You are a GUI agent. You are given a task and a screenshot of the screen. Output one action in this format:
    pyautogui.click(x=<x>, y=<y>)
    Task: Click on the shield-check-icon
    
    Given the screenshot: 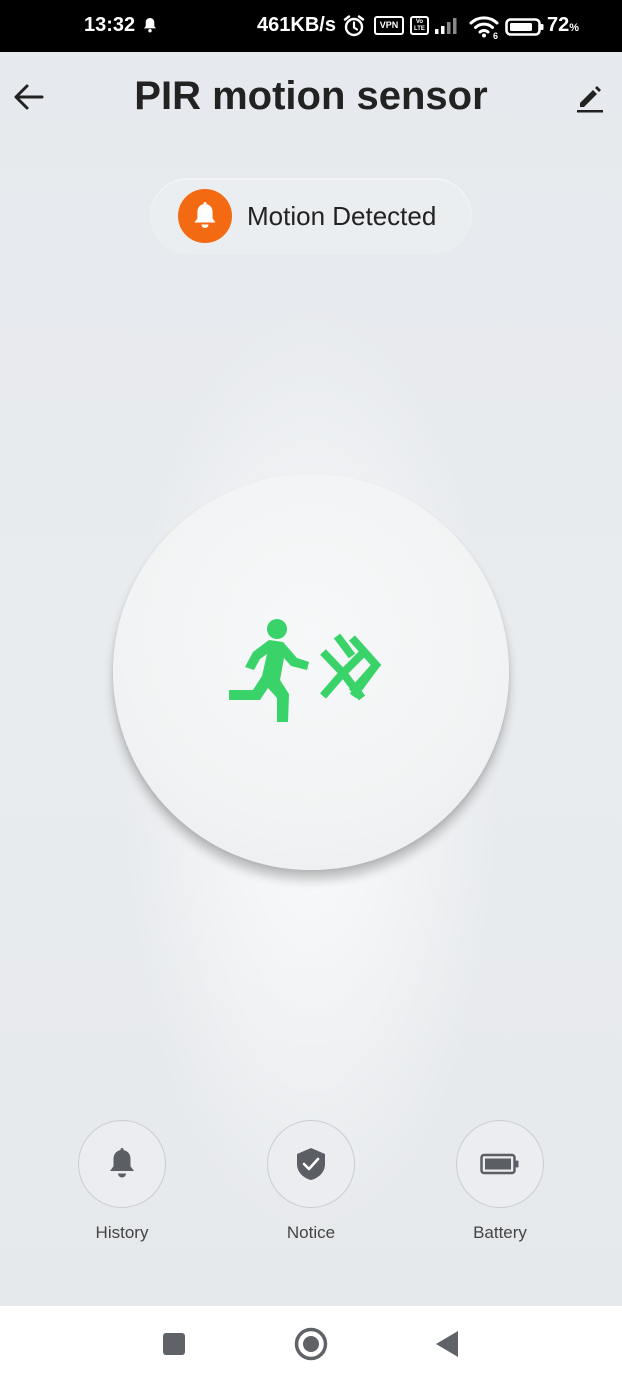 What is the action you would take?
    pyautogui.click(x=311, y=1164)
    